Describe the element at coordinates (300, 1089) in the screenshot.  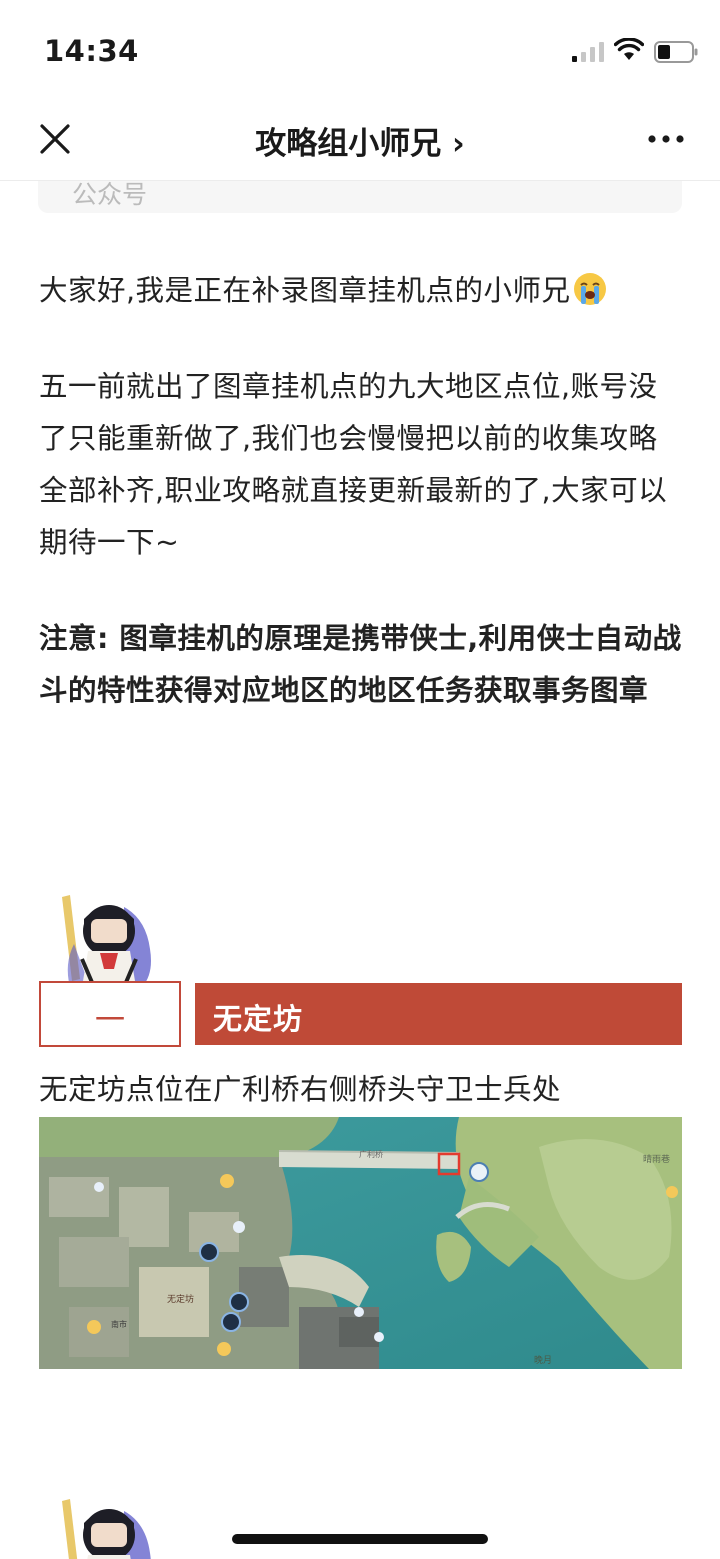
I see `section-caption: 无定坊点位在广利桥右侧桥头守卫士兵处` at that location.